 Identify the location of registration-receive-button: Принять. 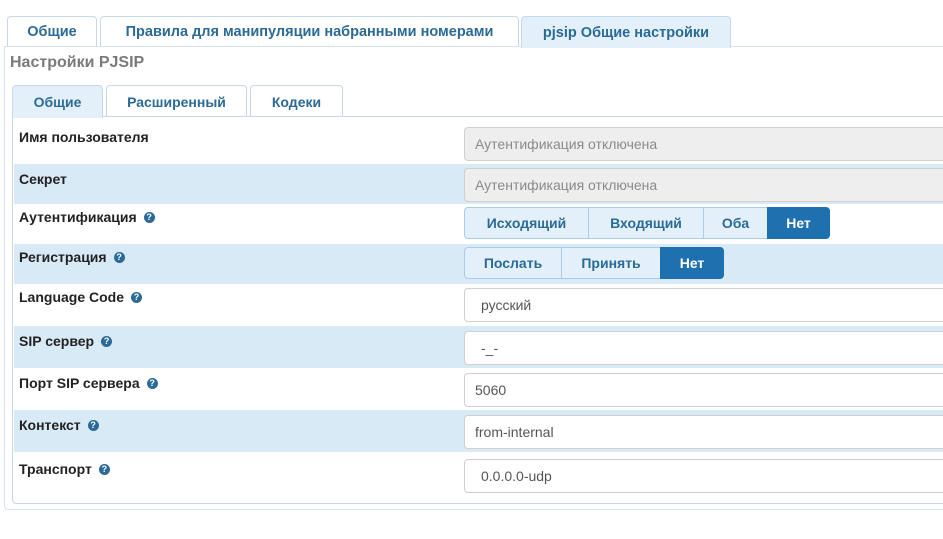
(611, 263).